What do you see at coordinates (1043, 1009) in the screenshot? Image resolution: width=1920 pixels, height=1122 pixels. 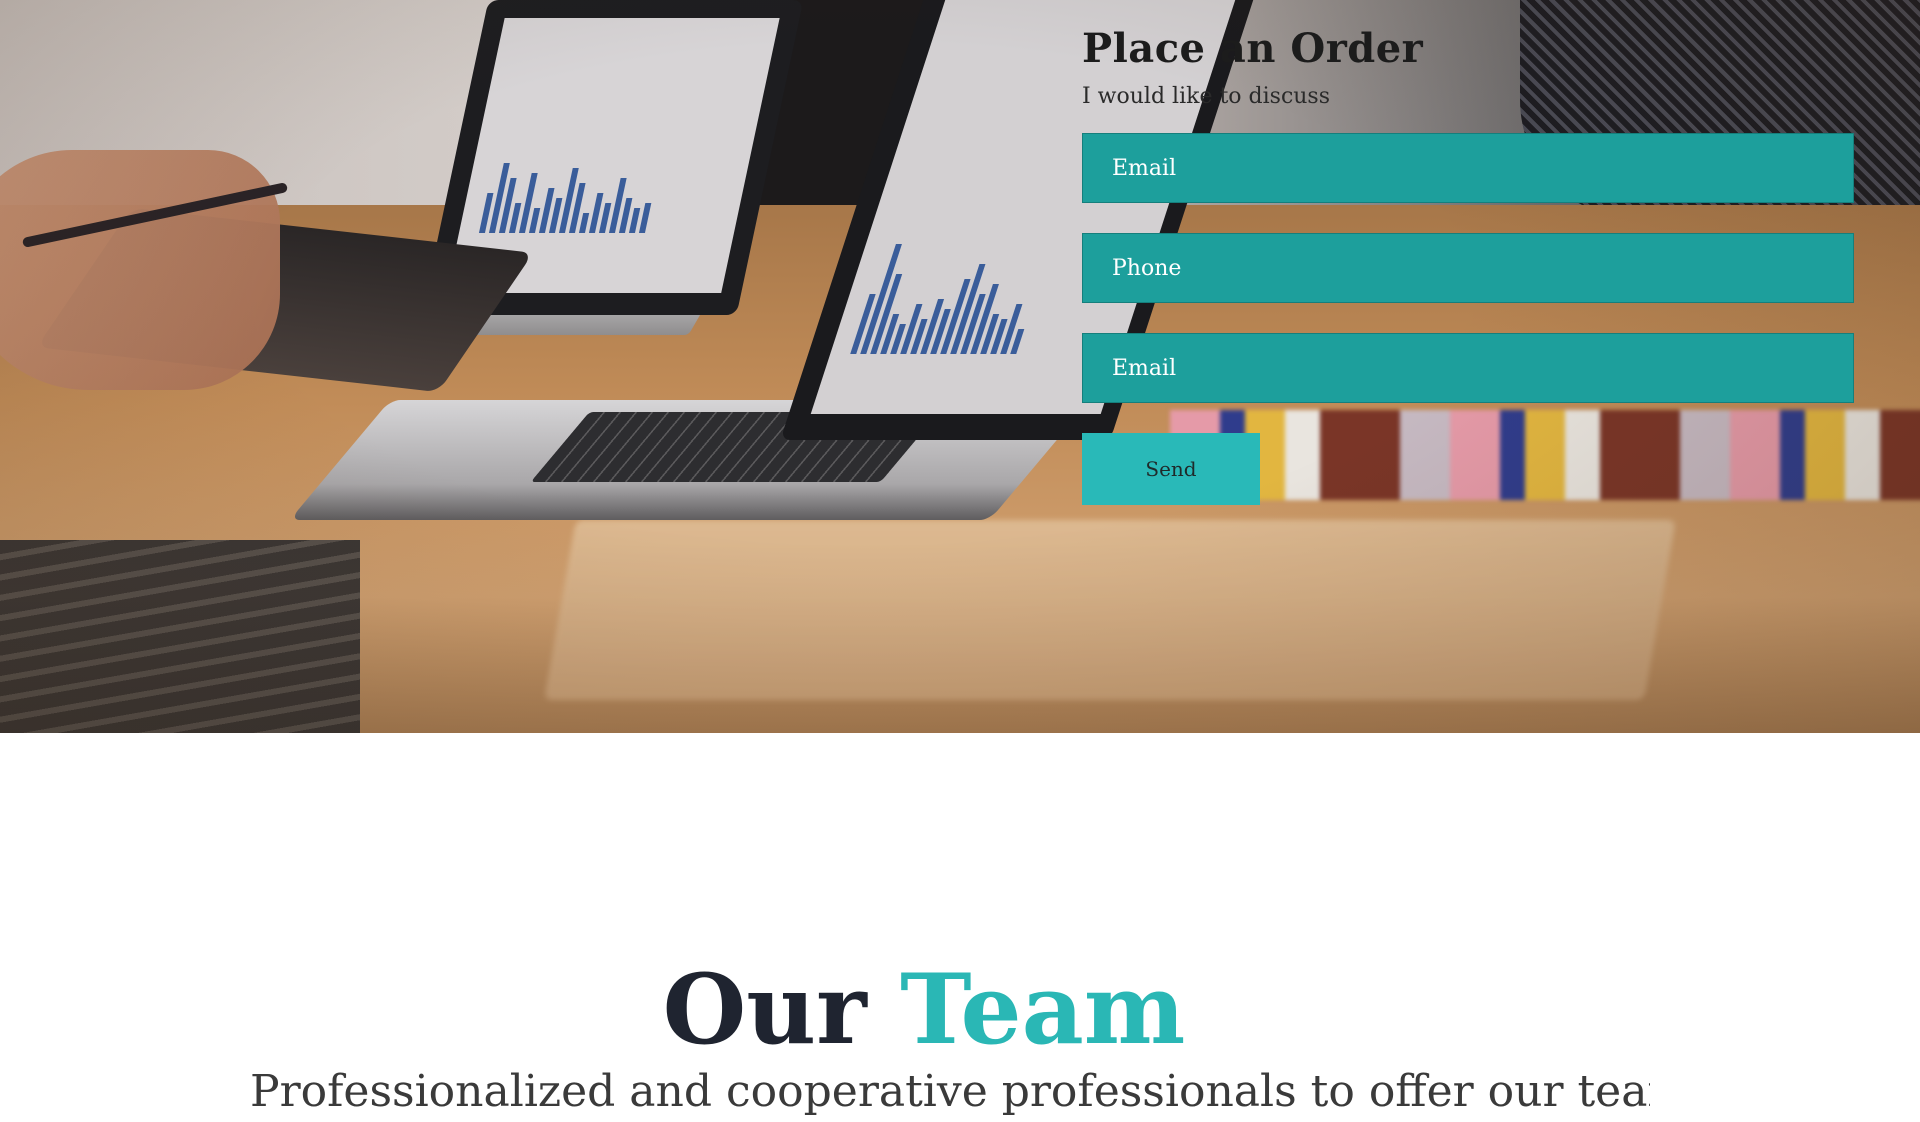 I see `team-title-accent: Team` at bounding box center [1043, 1009].